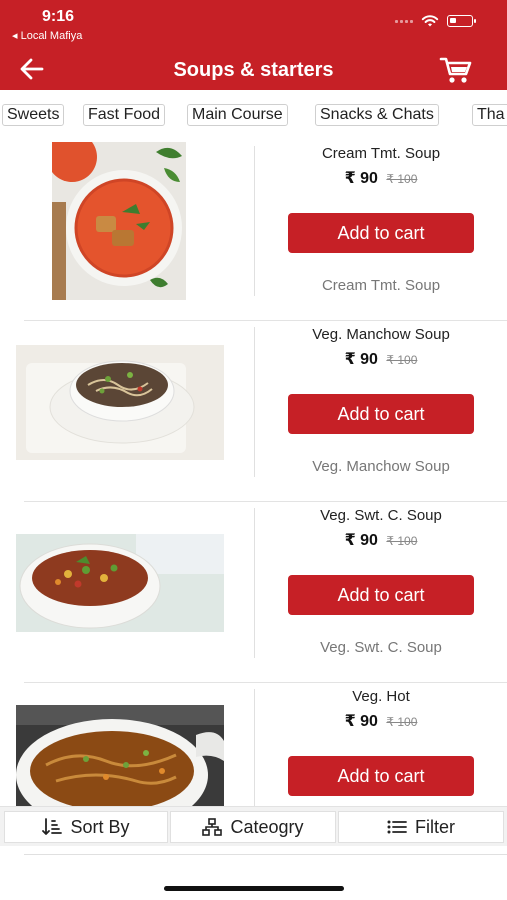  Describe the element at coordinates (52, 826) in the screenshot. I see `sort-icon` at that location.